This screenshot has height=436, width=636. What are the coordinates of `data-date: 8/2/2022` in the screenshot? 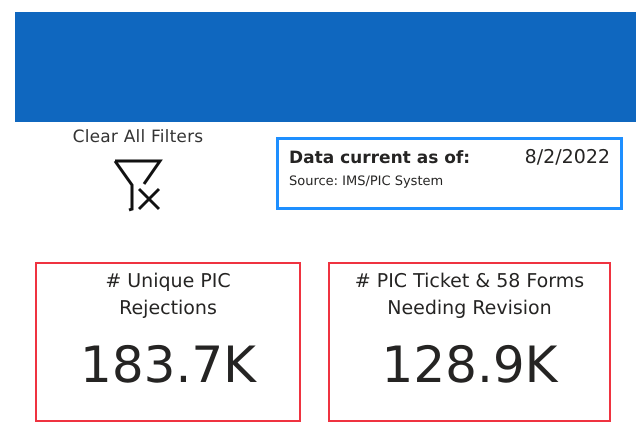 It's located at (567, 157).